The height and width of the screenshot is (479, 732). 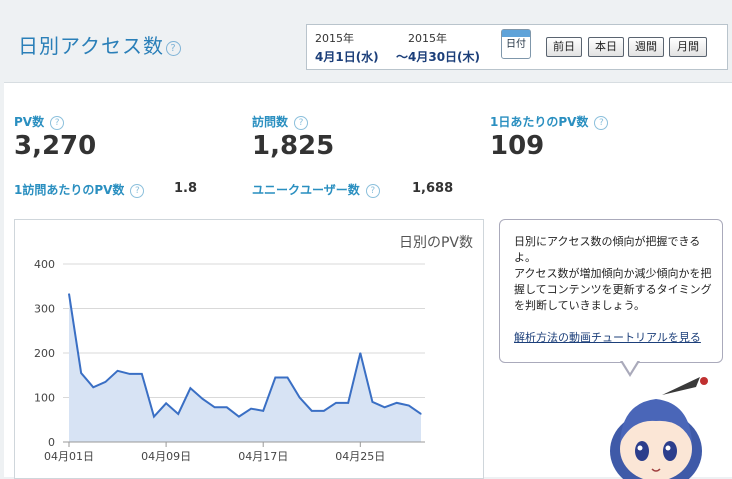 What do you see at coordinates (263, 456) in the screenshot?
I see `x-tick-label: 04月17日` at bounding box center [263, 456].